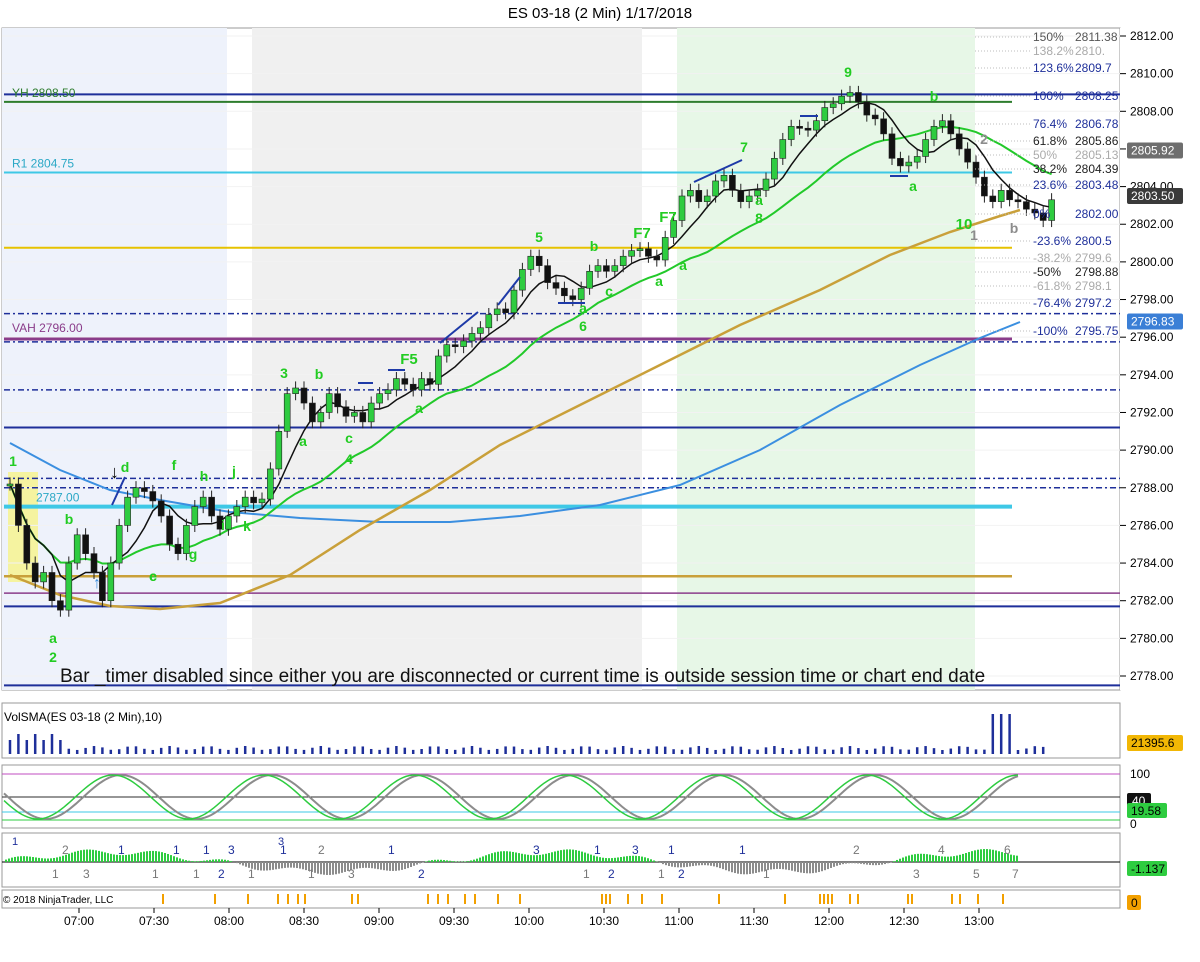 This screenshot has height=962, width=1200. What do you see at coordinates (976, 874) in the screenshot?
I see `histogram-count-bottom: 5` at bounding box center [976, 874].